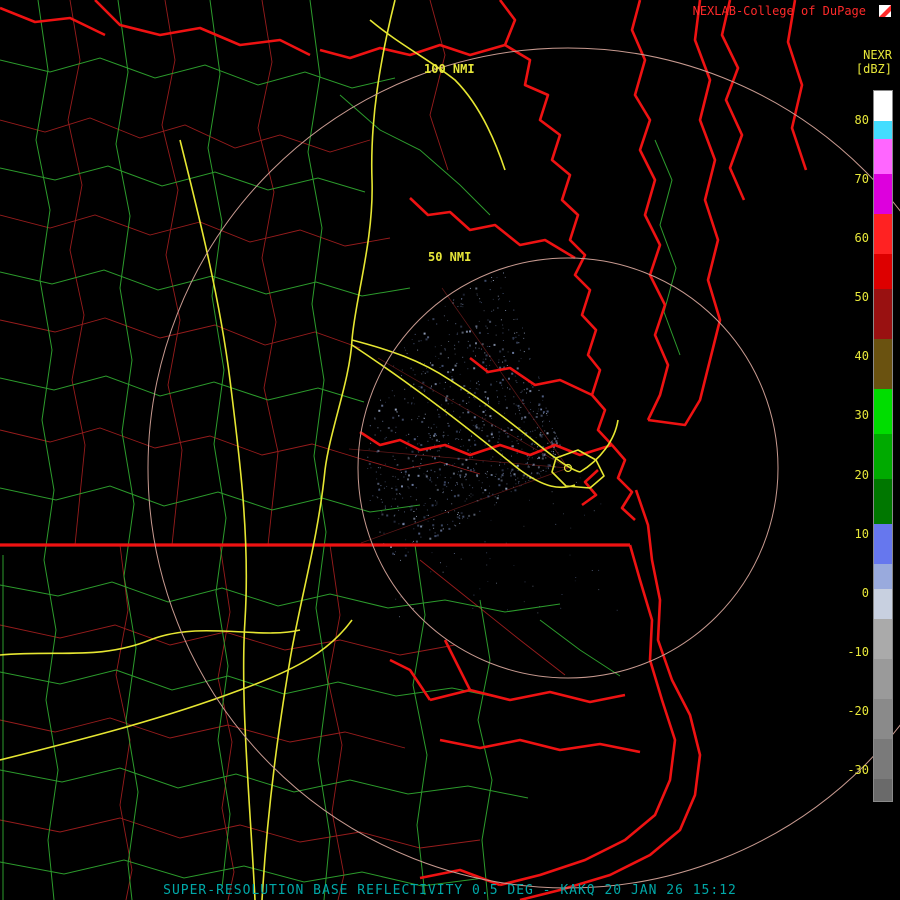 This screenshot has height=900, width=900. I want to click on range-ring-label: 50 NMI, so click(450, 257).